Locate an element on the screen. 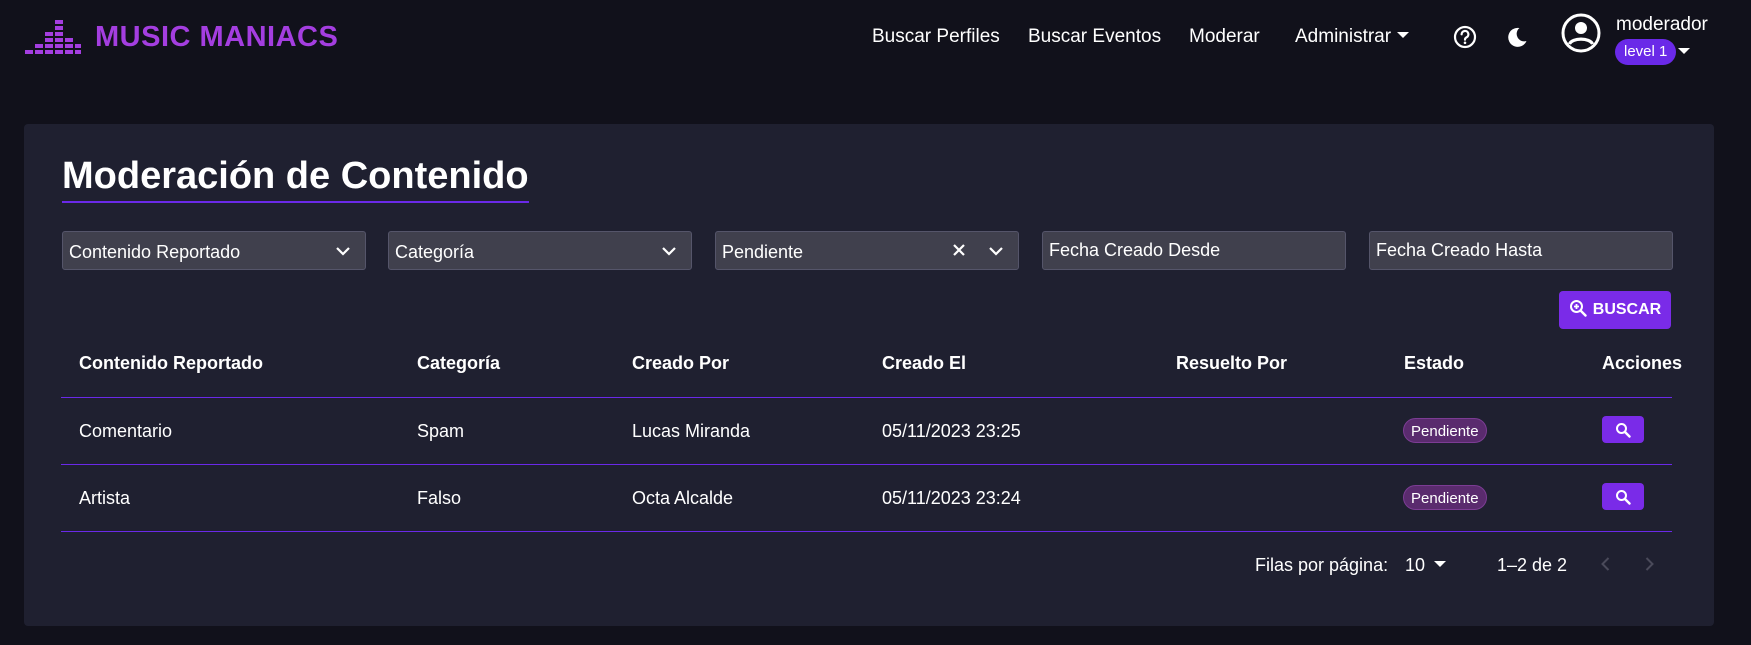 The width and height of the screenshot is (1751, 645). cell-content: Comentario is located at coordinates (126, 431).